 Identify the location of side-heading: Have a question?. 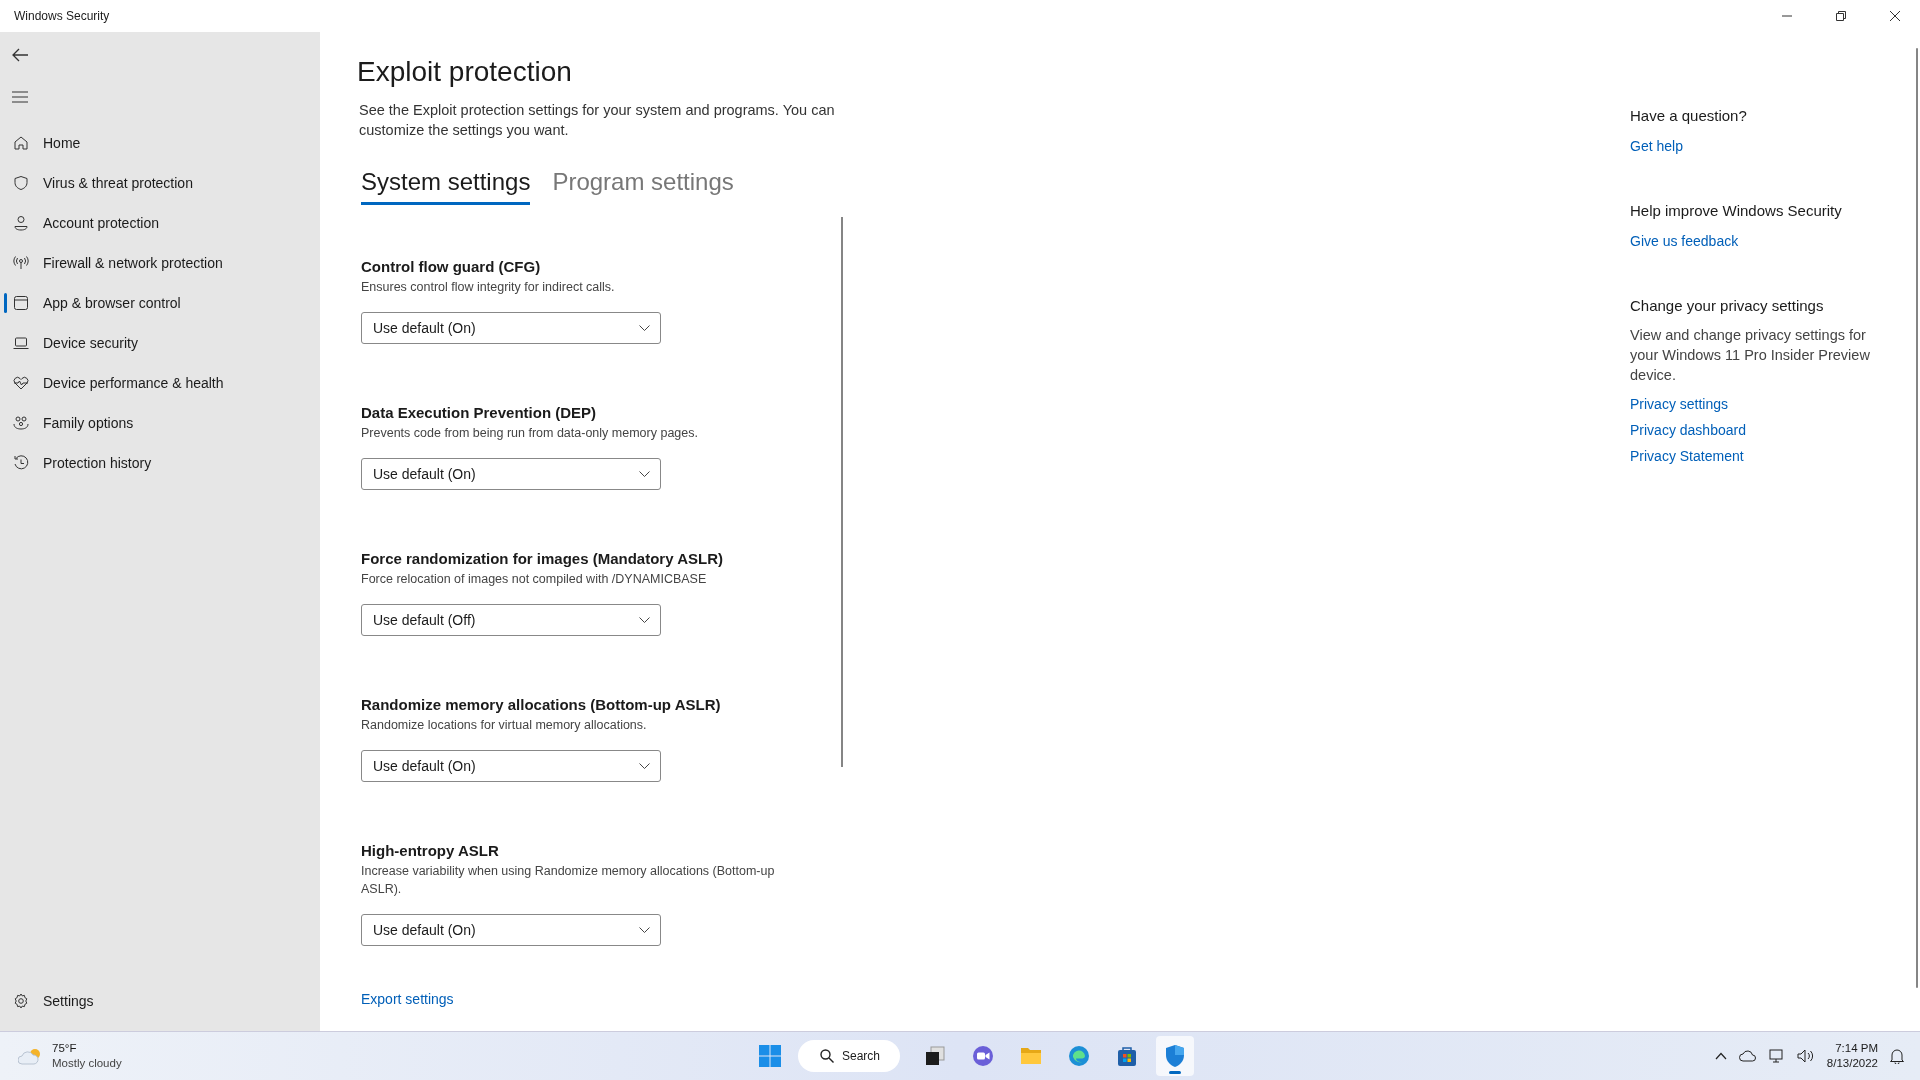
(1689, 116).